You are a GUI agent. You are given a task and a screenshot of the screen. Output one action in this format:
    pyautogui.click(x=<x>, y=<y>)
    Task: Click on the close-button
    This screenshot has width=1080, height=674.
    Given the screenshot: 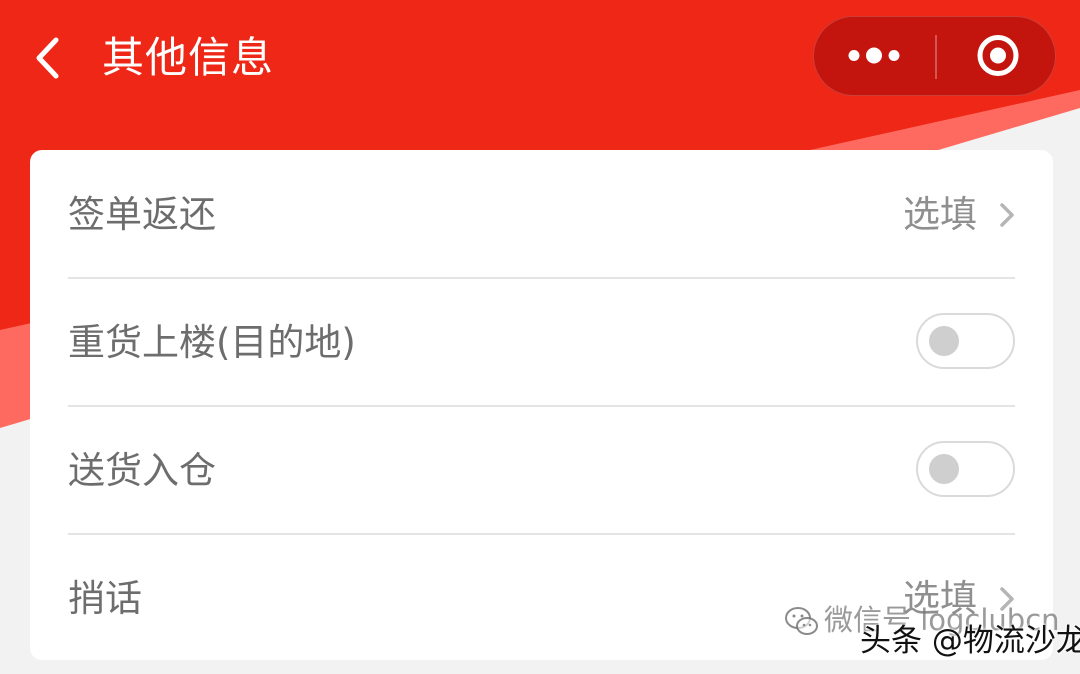 What is the action you would take?
    pyautogui.click(x=996, y=55)
    